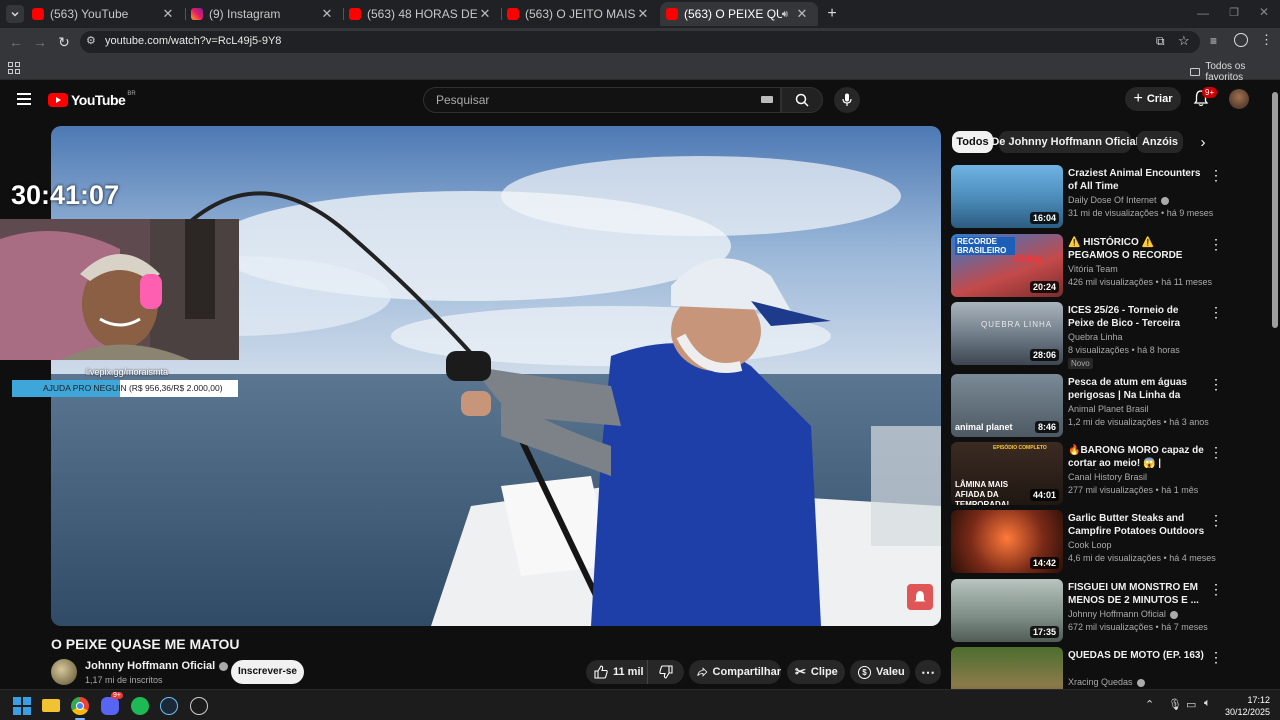 This screenshot has width=1280, height=720. Describe the element at coordinates (1213, 41) in the screenshot. I see `media-controls-icon: ≡` at that location.